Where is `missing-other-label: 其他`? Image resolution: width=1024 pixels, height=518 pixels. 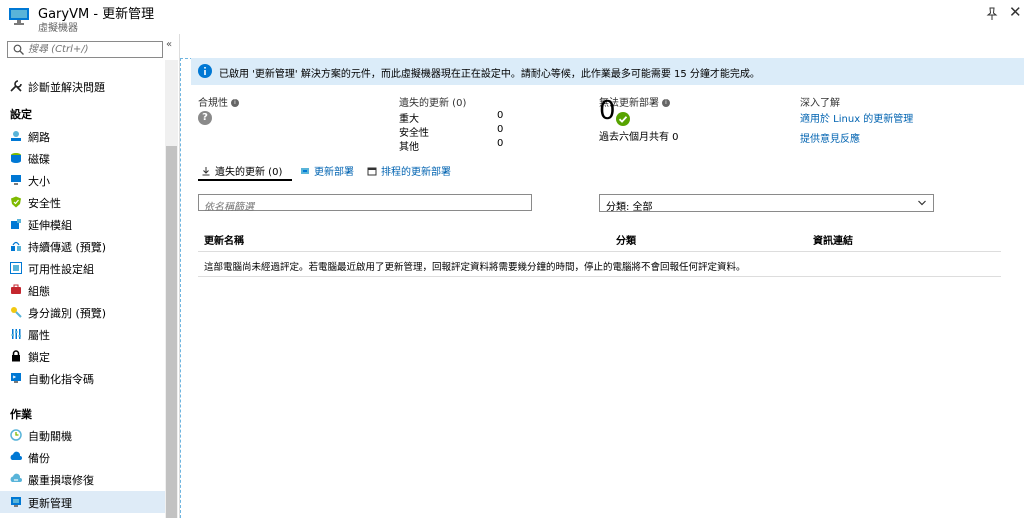 missing-other-label: 其他 is located at coordinates (409, 147).